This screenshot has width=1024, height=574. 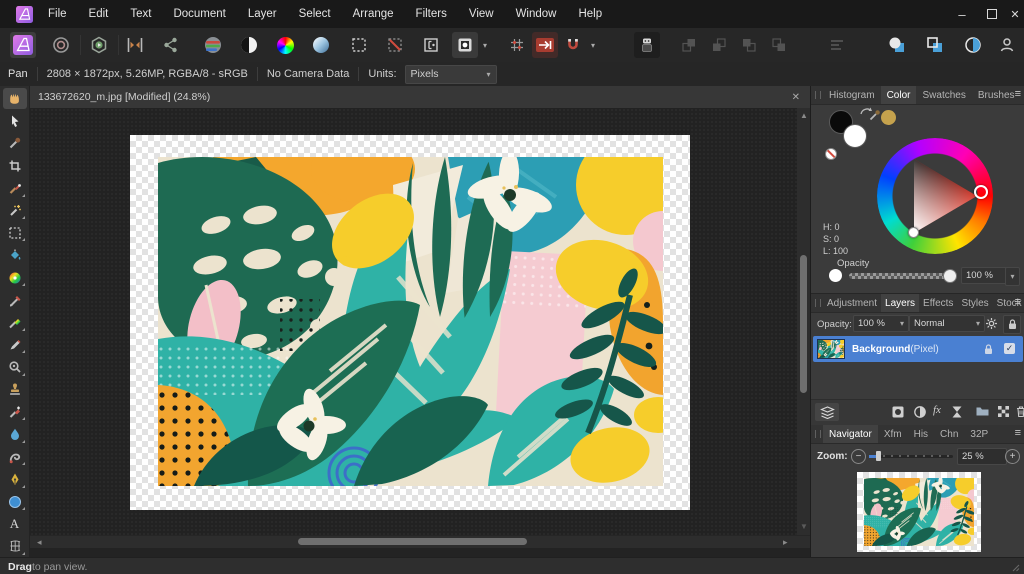 What do you see at coordinates (15, 322) in the screenshot?
I see `color-replacement-tool` at bounding box center [15, 322].